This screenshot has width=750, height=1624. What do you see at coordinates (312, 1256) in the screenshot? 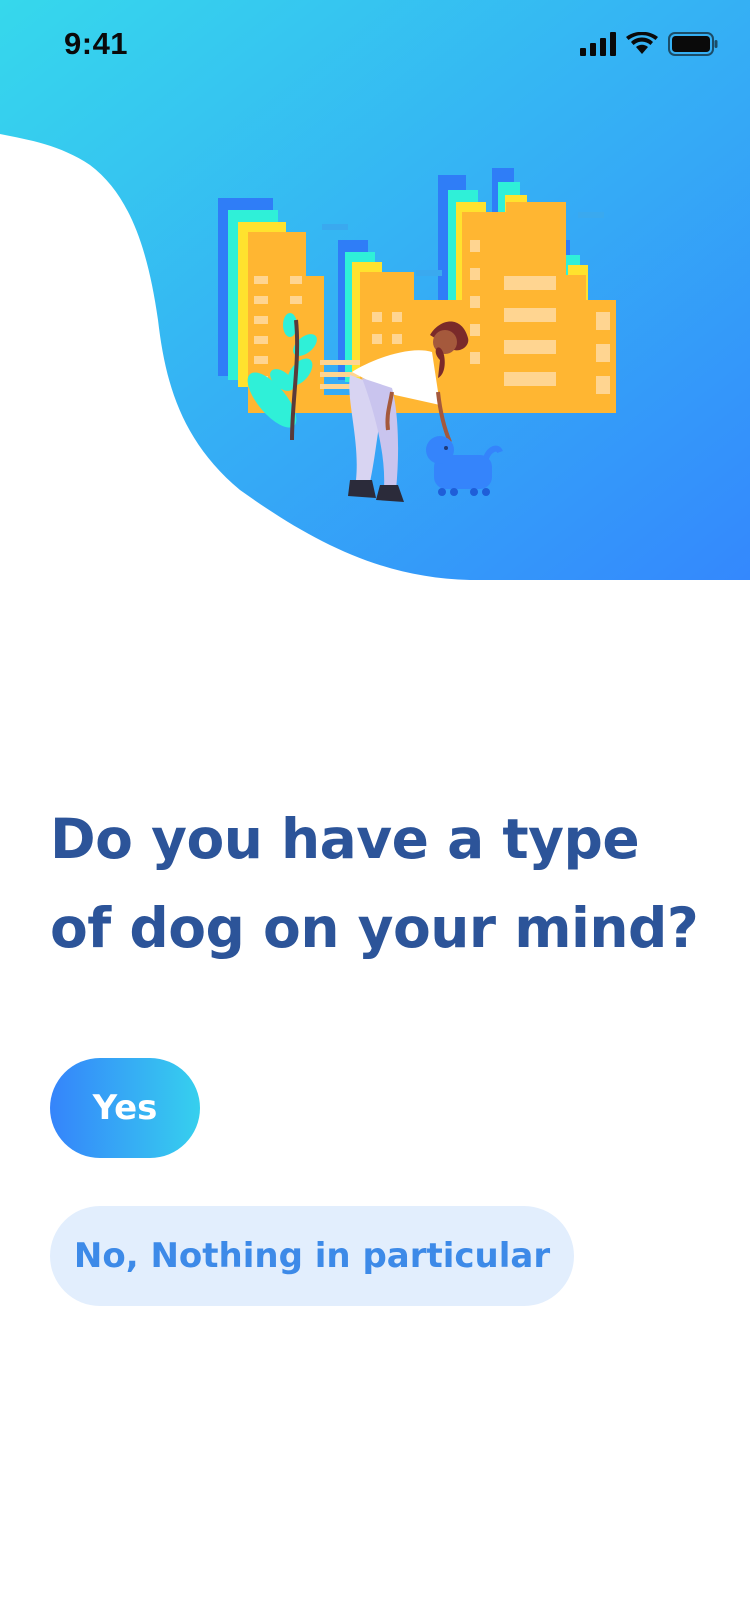
I see `no-particular-button: No, Nothing in particular` at bounding box center [312, 1256].